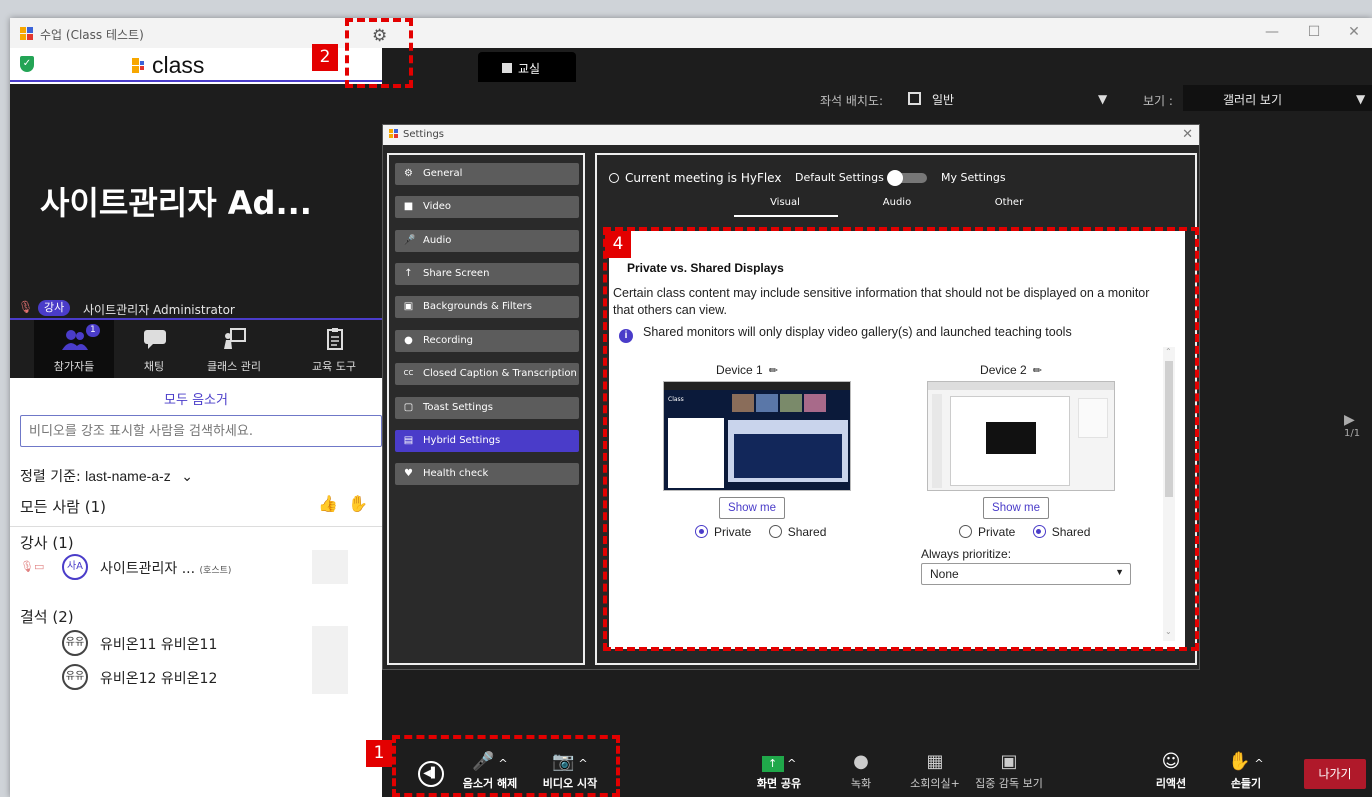  I want to click on participant-row: 유유 유비온11 유비온11, so click(196, 643).